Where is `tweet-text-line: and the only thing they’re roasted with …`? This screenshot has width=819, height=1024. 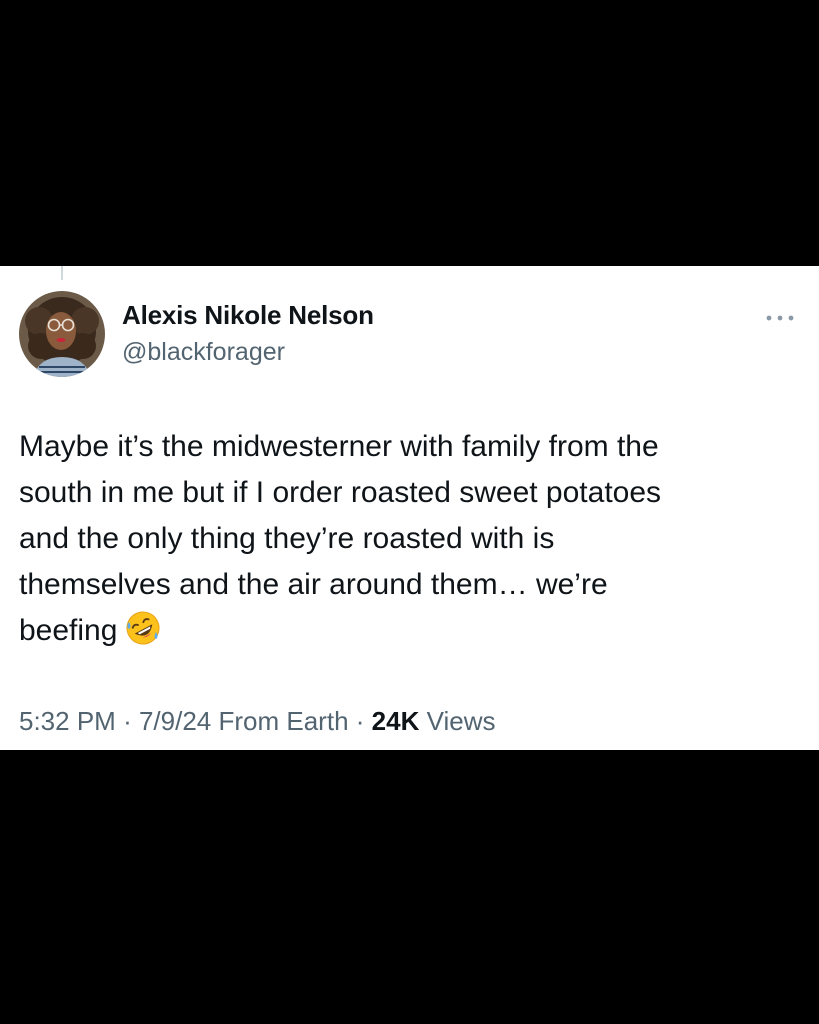 tweet-text-line: and the only thing they’re roasted with … is located at coordinates (287, 538).